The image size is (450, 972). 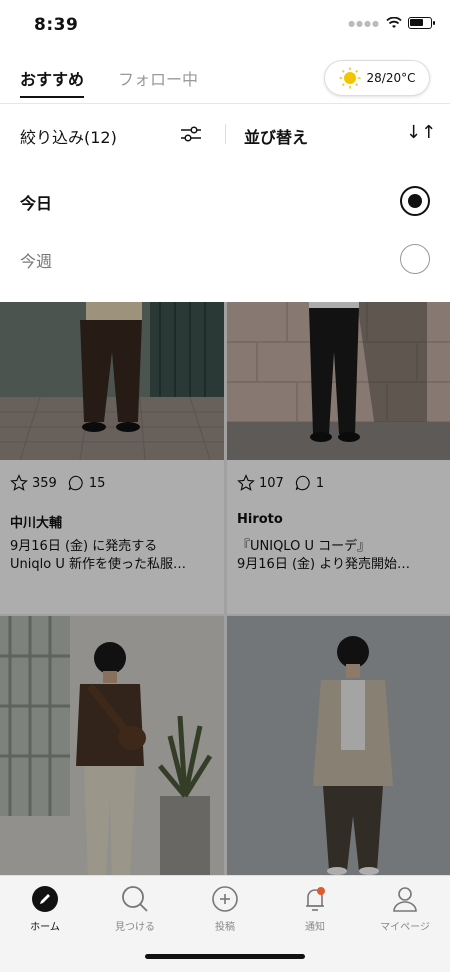 I want to click on nav-label-discover: 見つける, so click(x=135, y=927).